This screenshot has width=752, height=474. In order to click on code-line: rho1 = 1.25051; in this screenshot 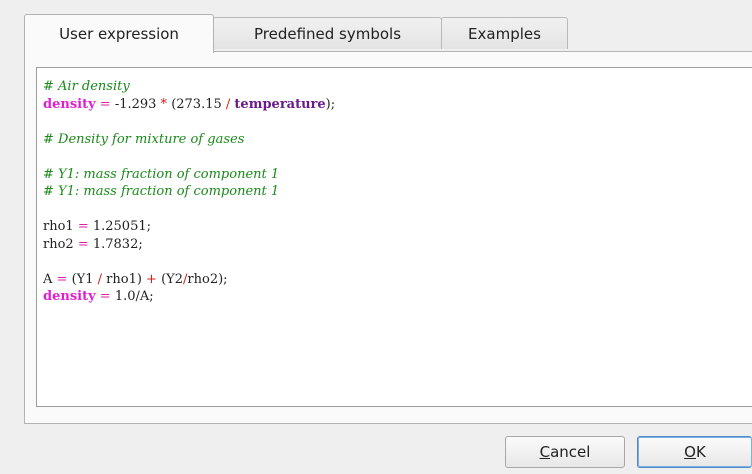, I will do `click(397, 227)`.